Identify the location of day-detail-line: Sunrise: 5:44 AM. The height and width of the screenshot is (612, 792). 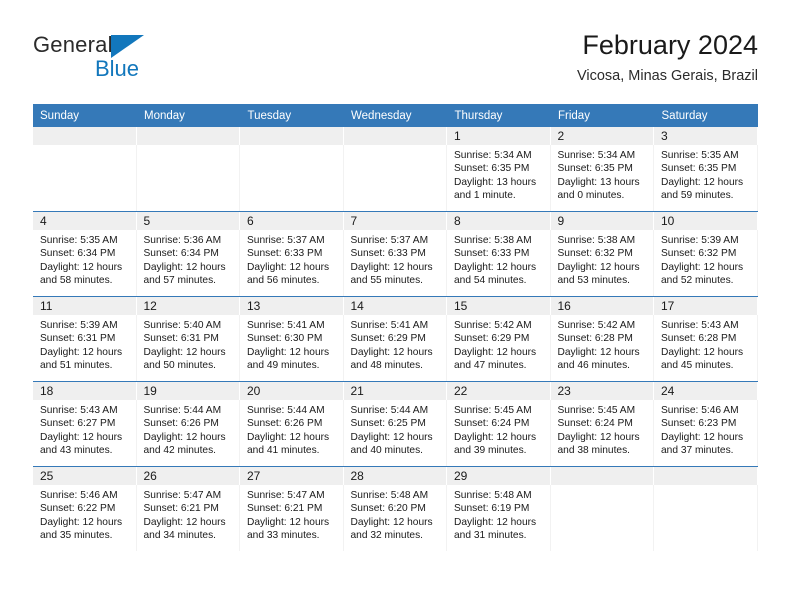
(389, 410).